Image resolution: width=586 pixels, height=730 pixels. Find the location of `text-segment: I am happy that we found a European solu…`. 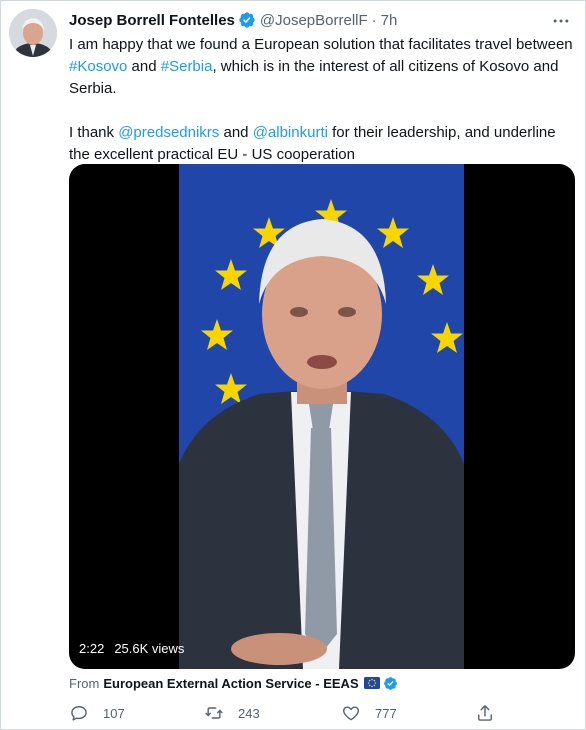

text-segment: I am happy that we found a European solu… is located at coordinates (321, 44).